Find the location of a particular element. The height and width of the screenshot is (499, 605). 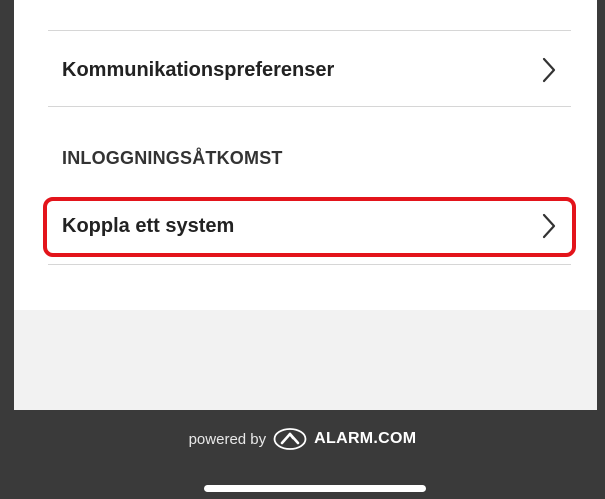

row-label: Kommunikationspreferenser is located at coordinates (198, 69).